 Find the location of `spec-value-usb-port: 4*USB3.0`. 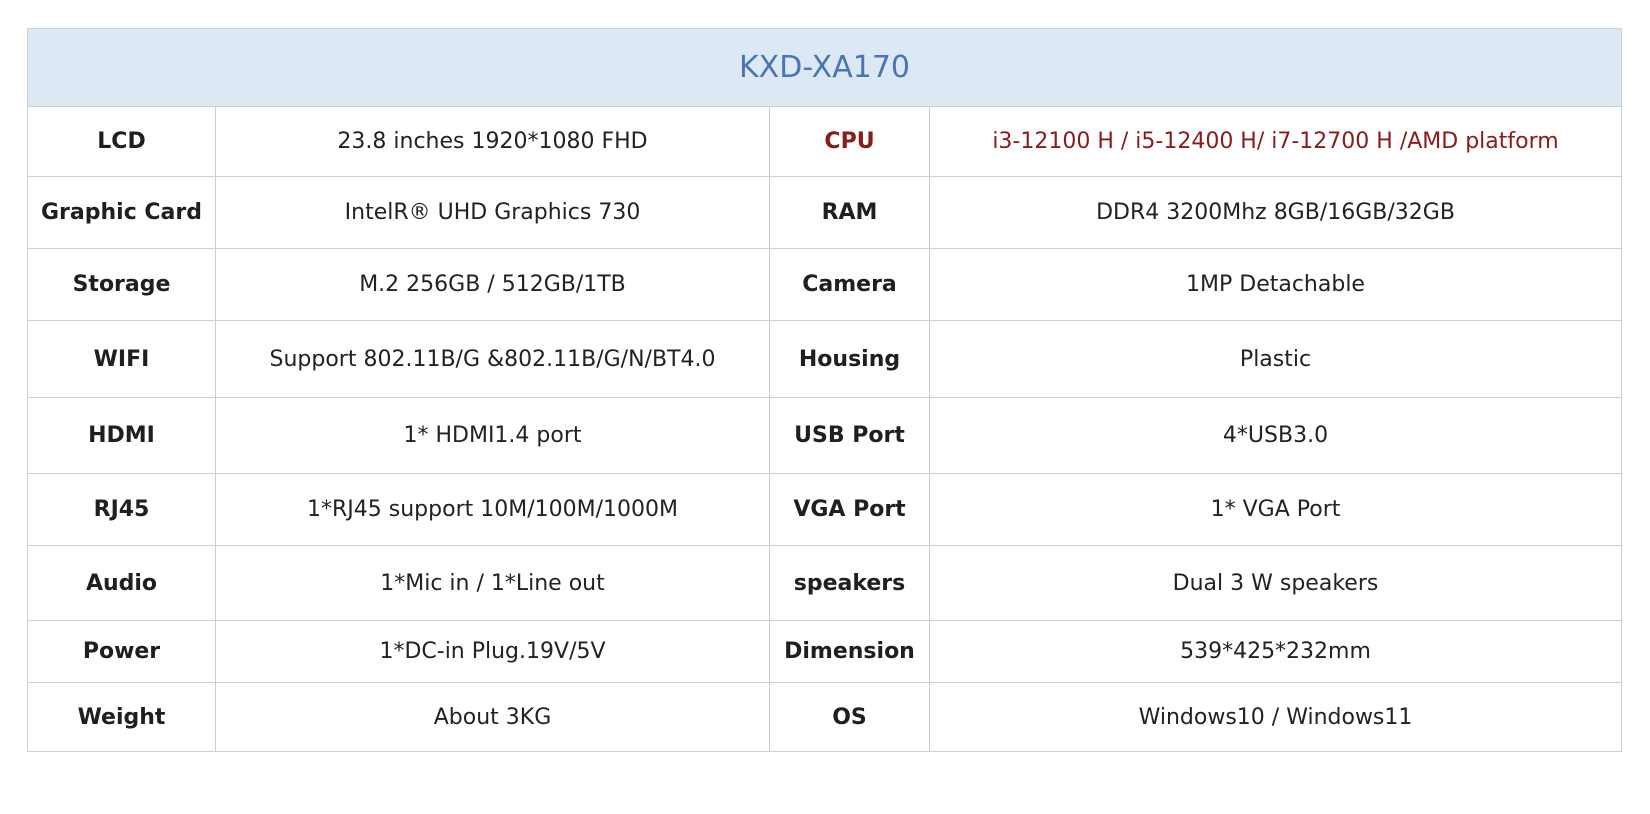

spec-value-usb-port: 4*USB3.0 is located at coordinates (1275, 435).